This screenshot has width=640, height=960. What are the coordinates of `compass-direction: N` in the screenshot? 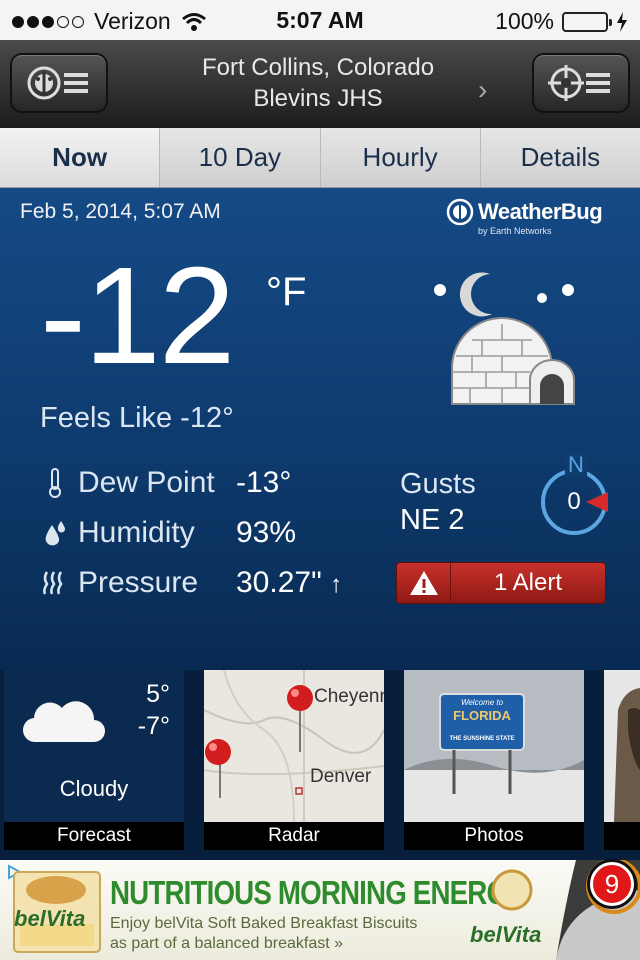 It's located at (576, 465).